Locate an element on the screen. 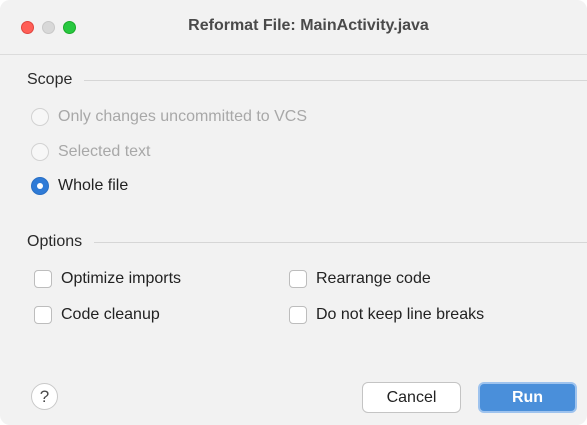 The image size is (587, 425). title-bar: Reformat File: MainActivity.java is located at coordinates (293, 27).